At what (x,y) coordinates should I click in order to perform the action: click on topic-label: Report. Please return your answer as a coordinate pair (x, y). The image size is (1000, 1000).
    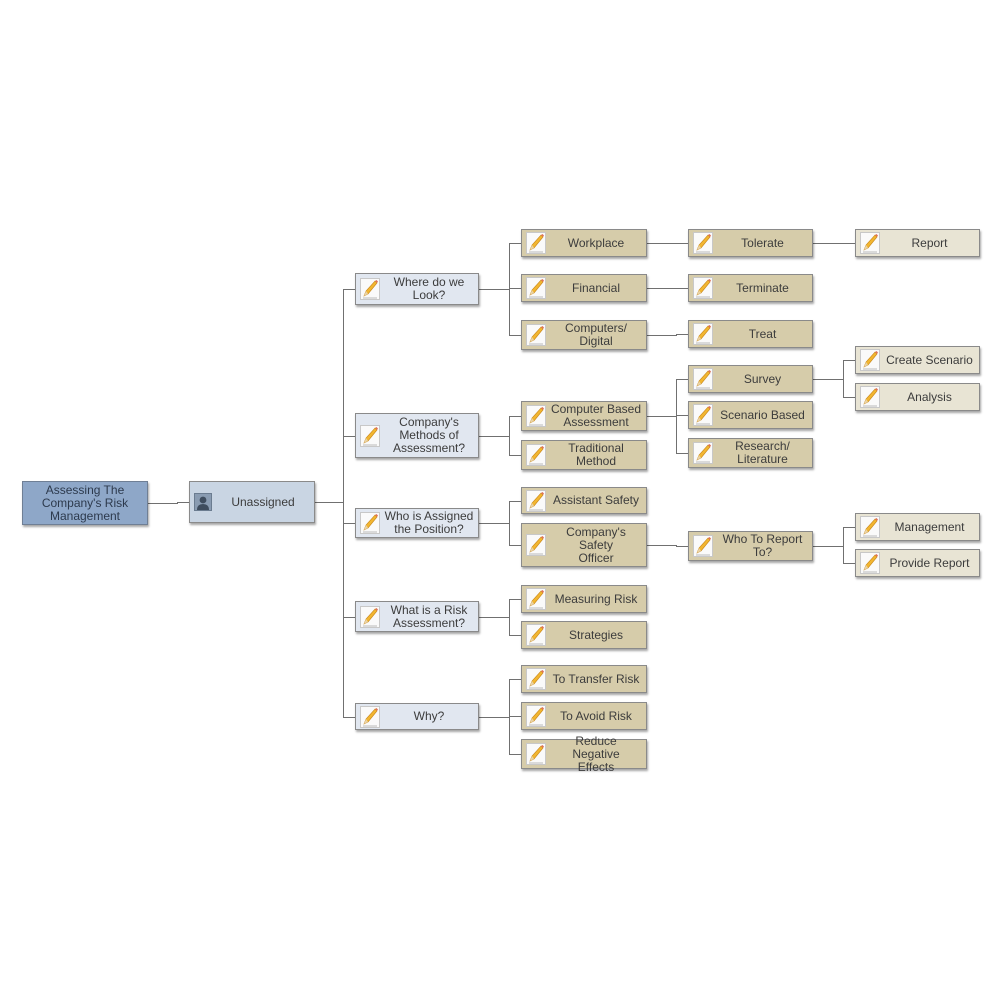
    Looking at the image, I should click on (929, 242).